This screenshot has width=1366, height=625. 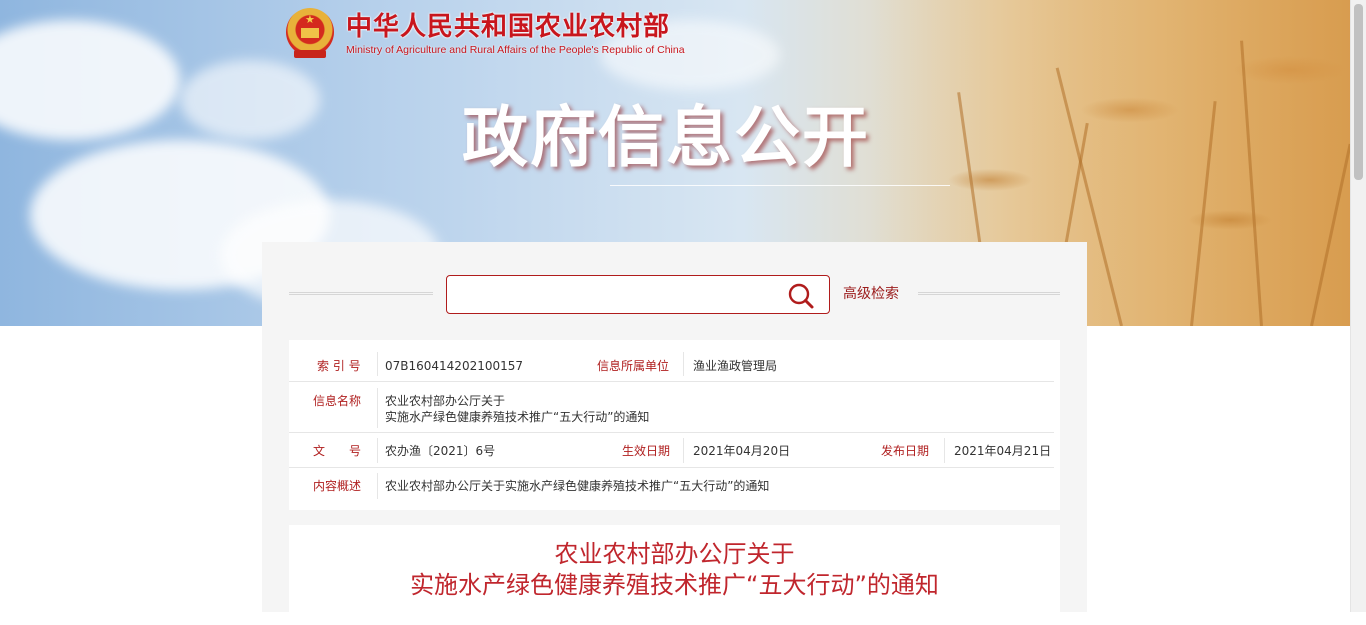 I want to click on publish-value: 2021年04月21日, so click(x=1003, y=451).